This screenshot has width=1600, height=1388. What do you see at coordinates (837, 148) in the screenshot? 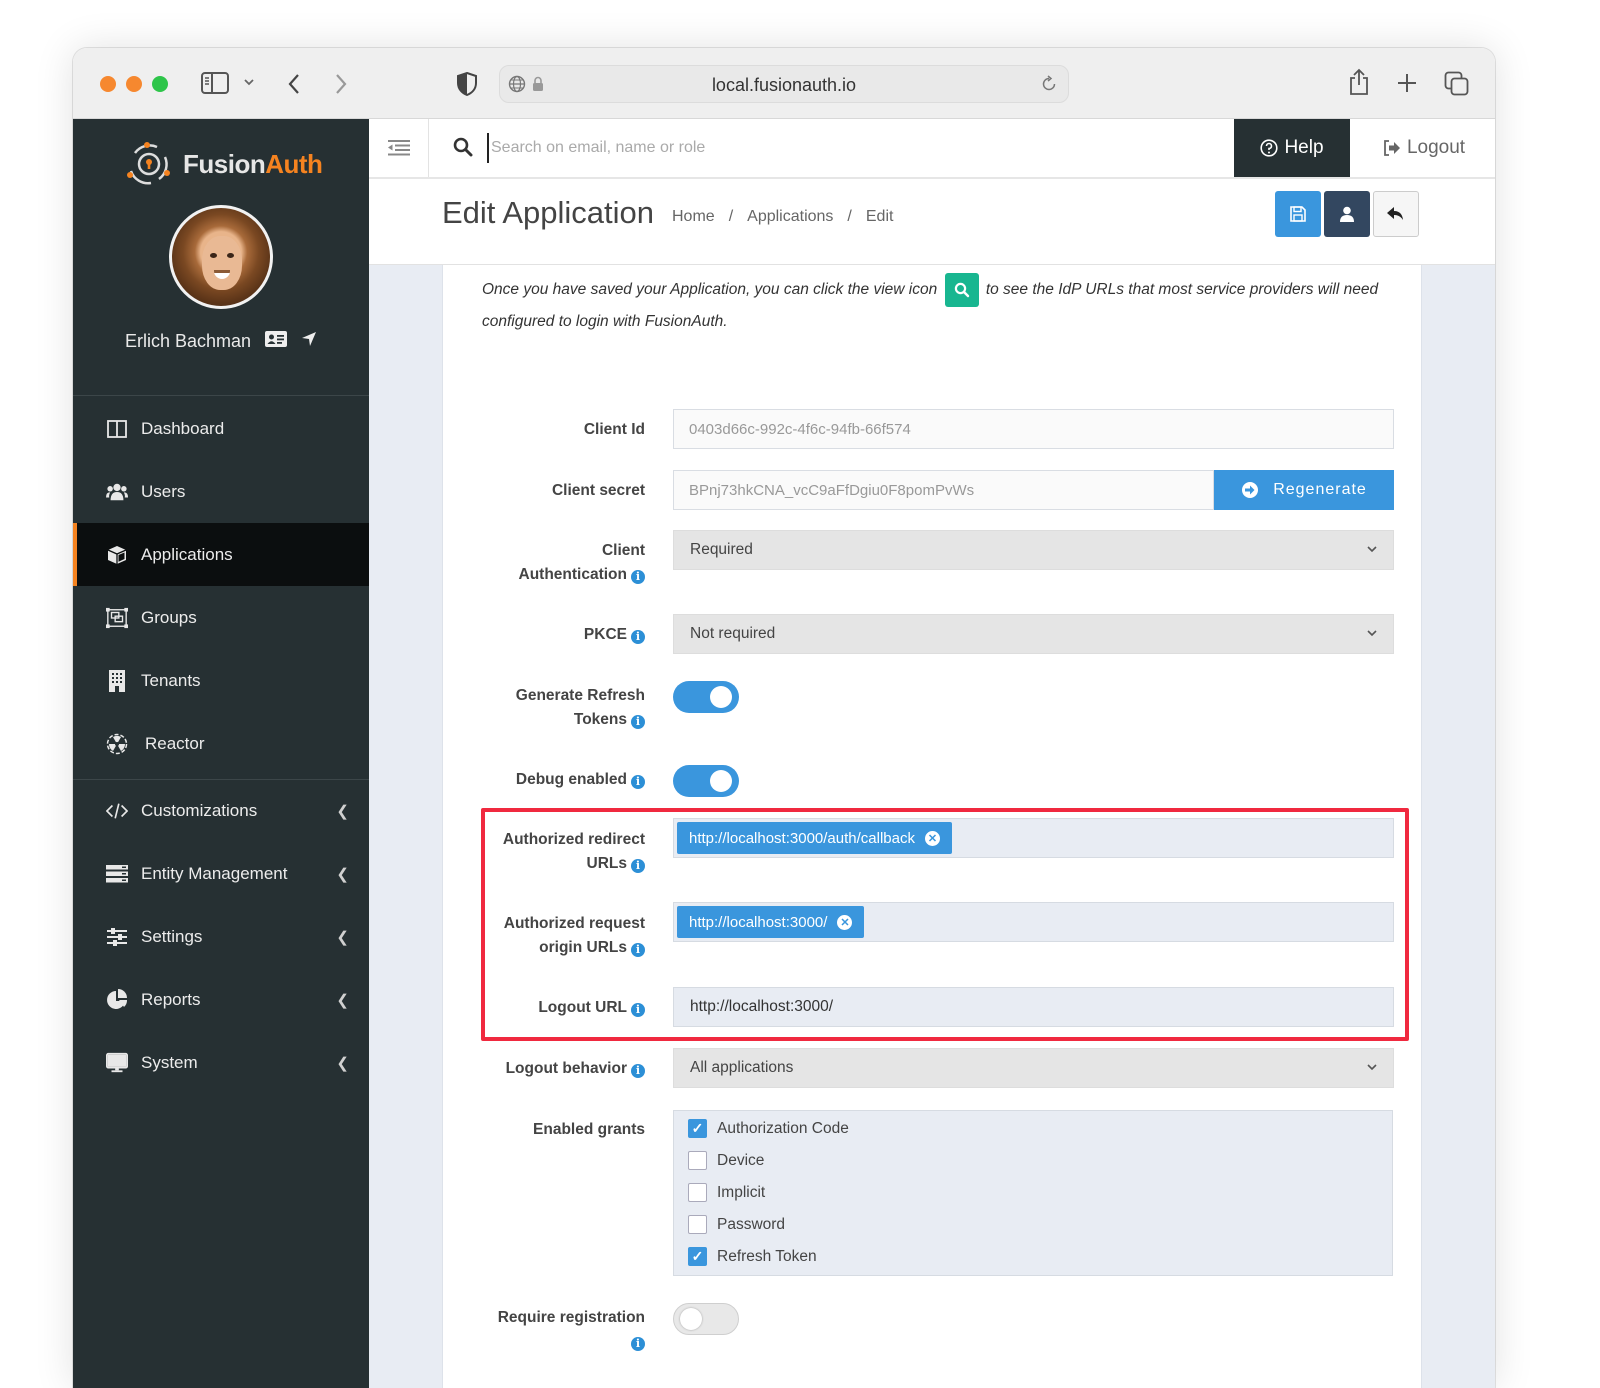
I see `search-input` at bounding box center [837, 148].